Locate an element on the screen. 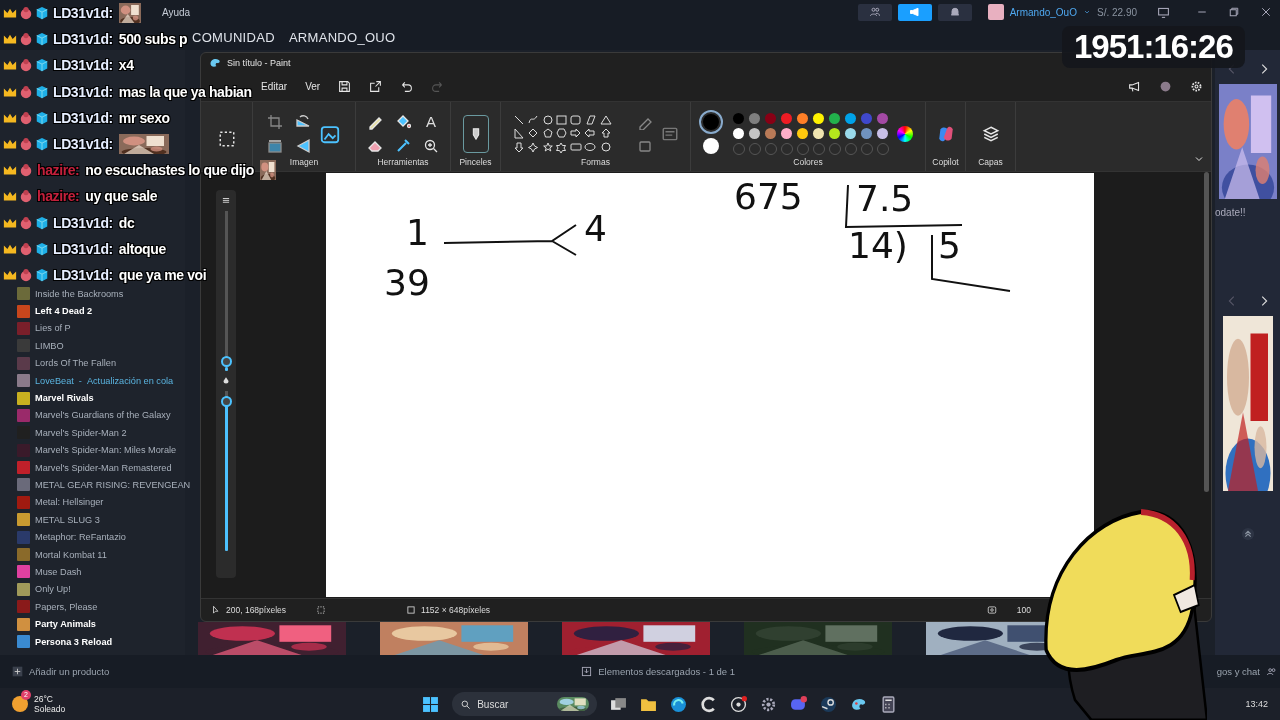 This screenshot has height=720, width=1280. flip-icon is located at coordinates (303, 145).